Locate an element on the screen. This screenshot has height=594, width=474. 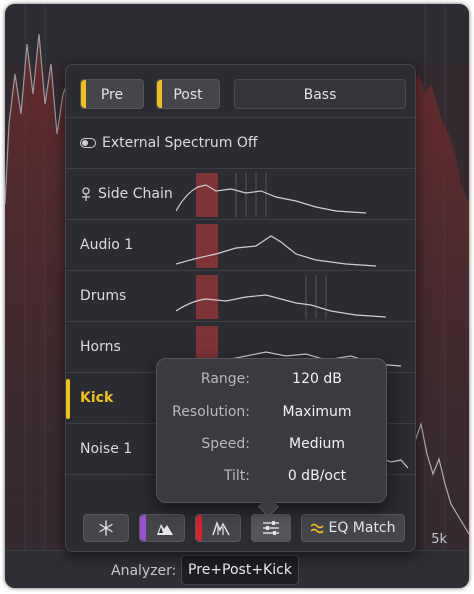
post-active-stripe is located at coordinates (159, 94).